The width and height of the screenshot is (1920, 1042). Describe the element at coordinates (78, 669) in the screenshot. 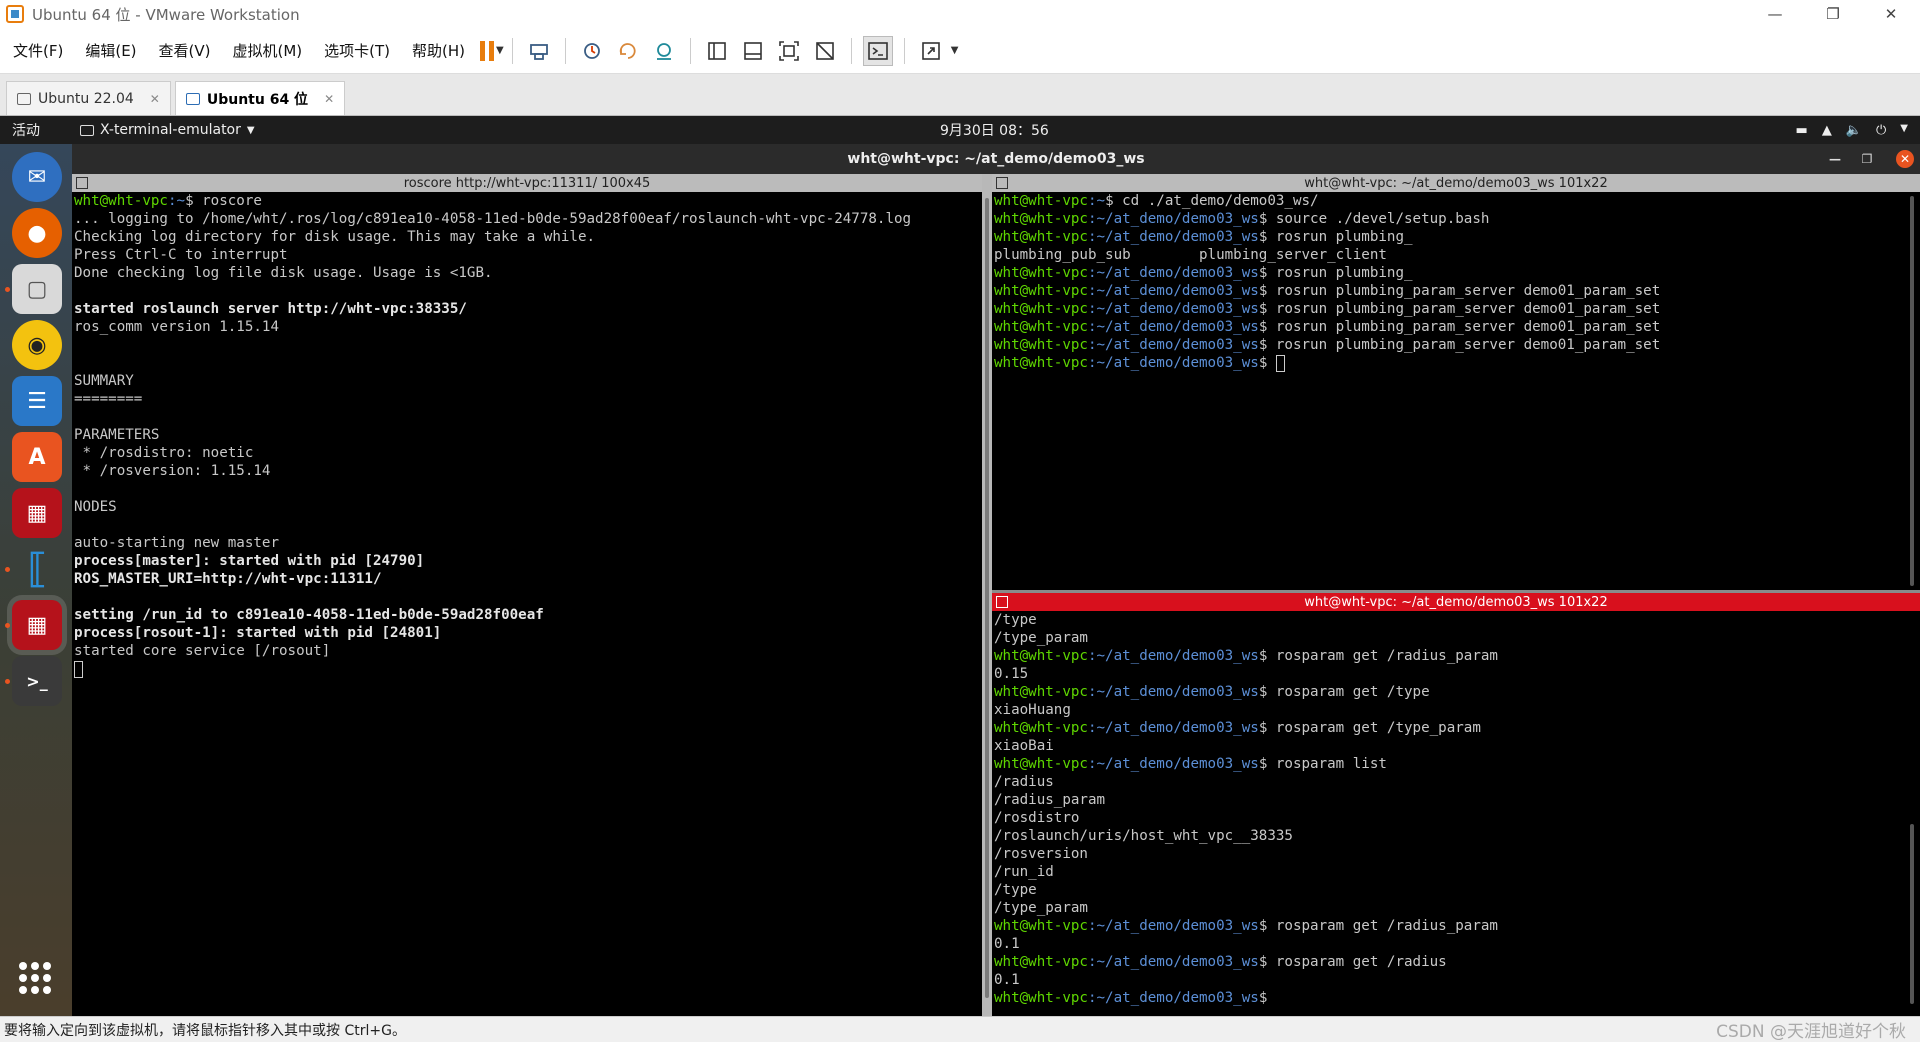

I see `text-cursor` at that location.